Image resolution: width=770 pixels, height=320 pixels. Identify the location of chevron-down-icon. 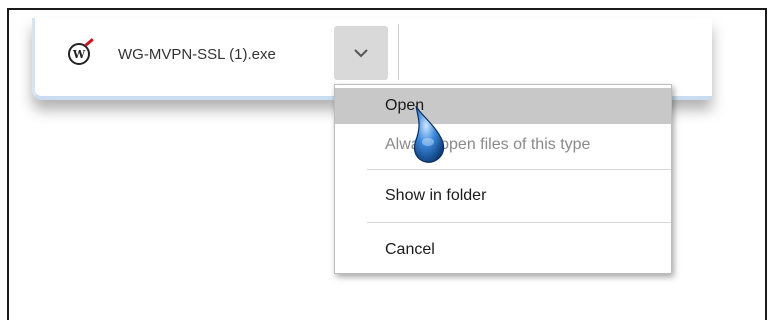
(361, 52).